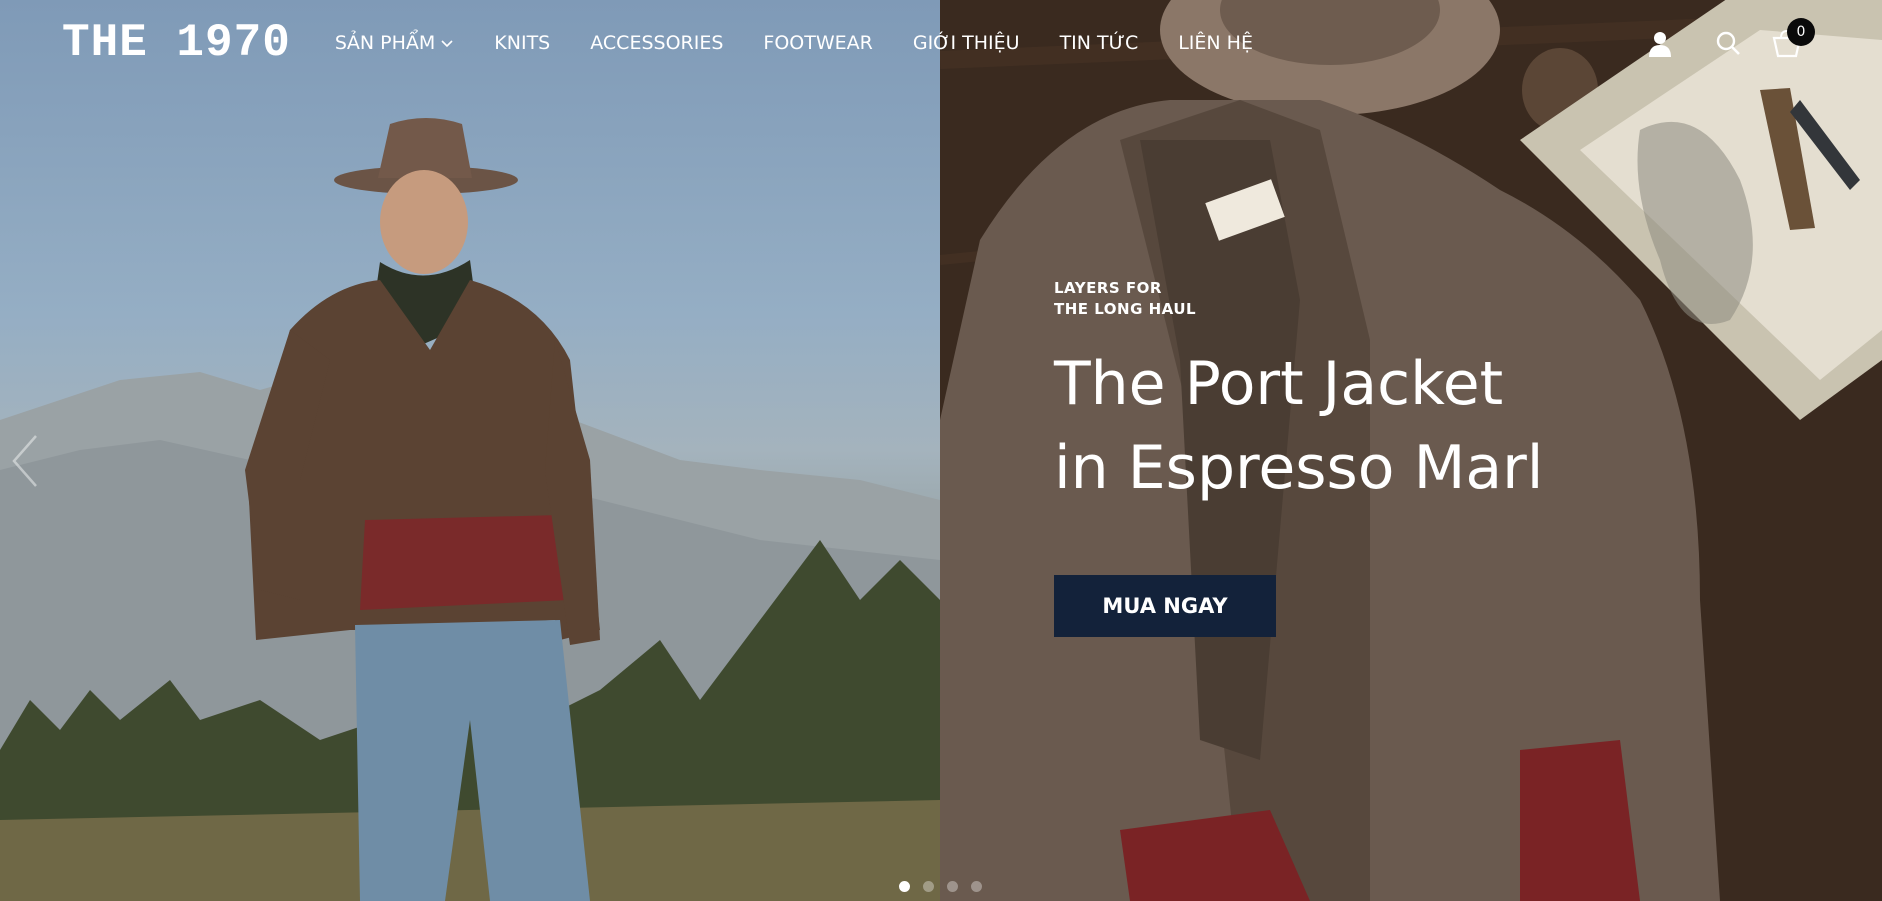 The image size is (1882, 901). Describe the element at coordinates (1660, 44) in the screenshot. I see `user-icon` at that location.